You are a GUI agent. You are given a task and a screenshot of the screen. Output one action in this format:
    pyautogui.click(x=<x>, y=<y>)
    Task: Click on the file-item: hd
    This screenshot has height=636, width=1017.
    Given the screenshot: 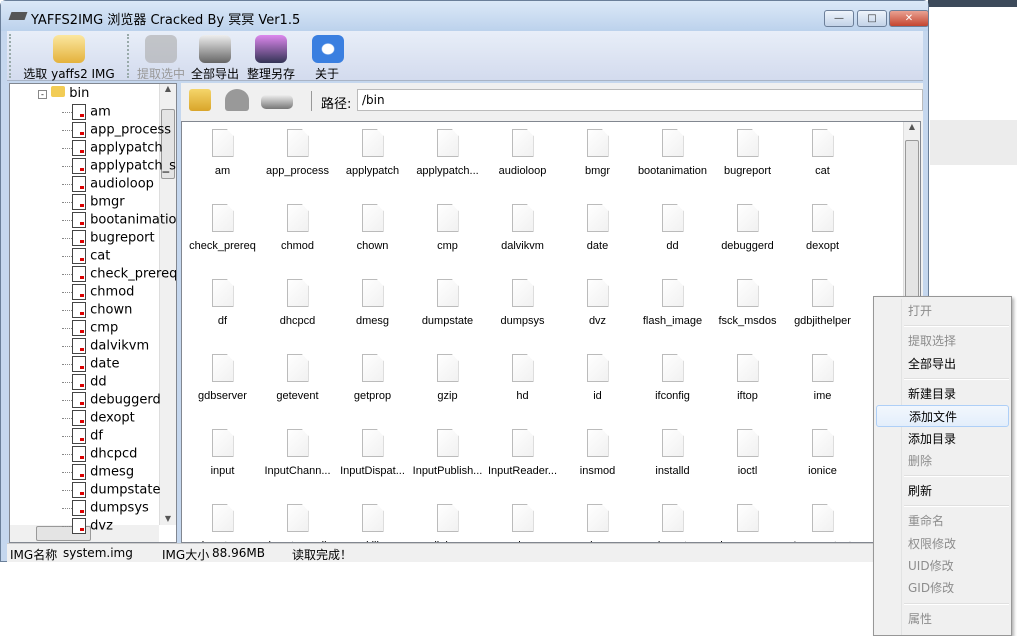 What is the action you would take?
    pyautogui.click(x=522, y=385)
    